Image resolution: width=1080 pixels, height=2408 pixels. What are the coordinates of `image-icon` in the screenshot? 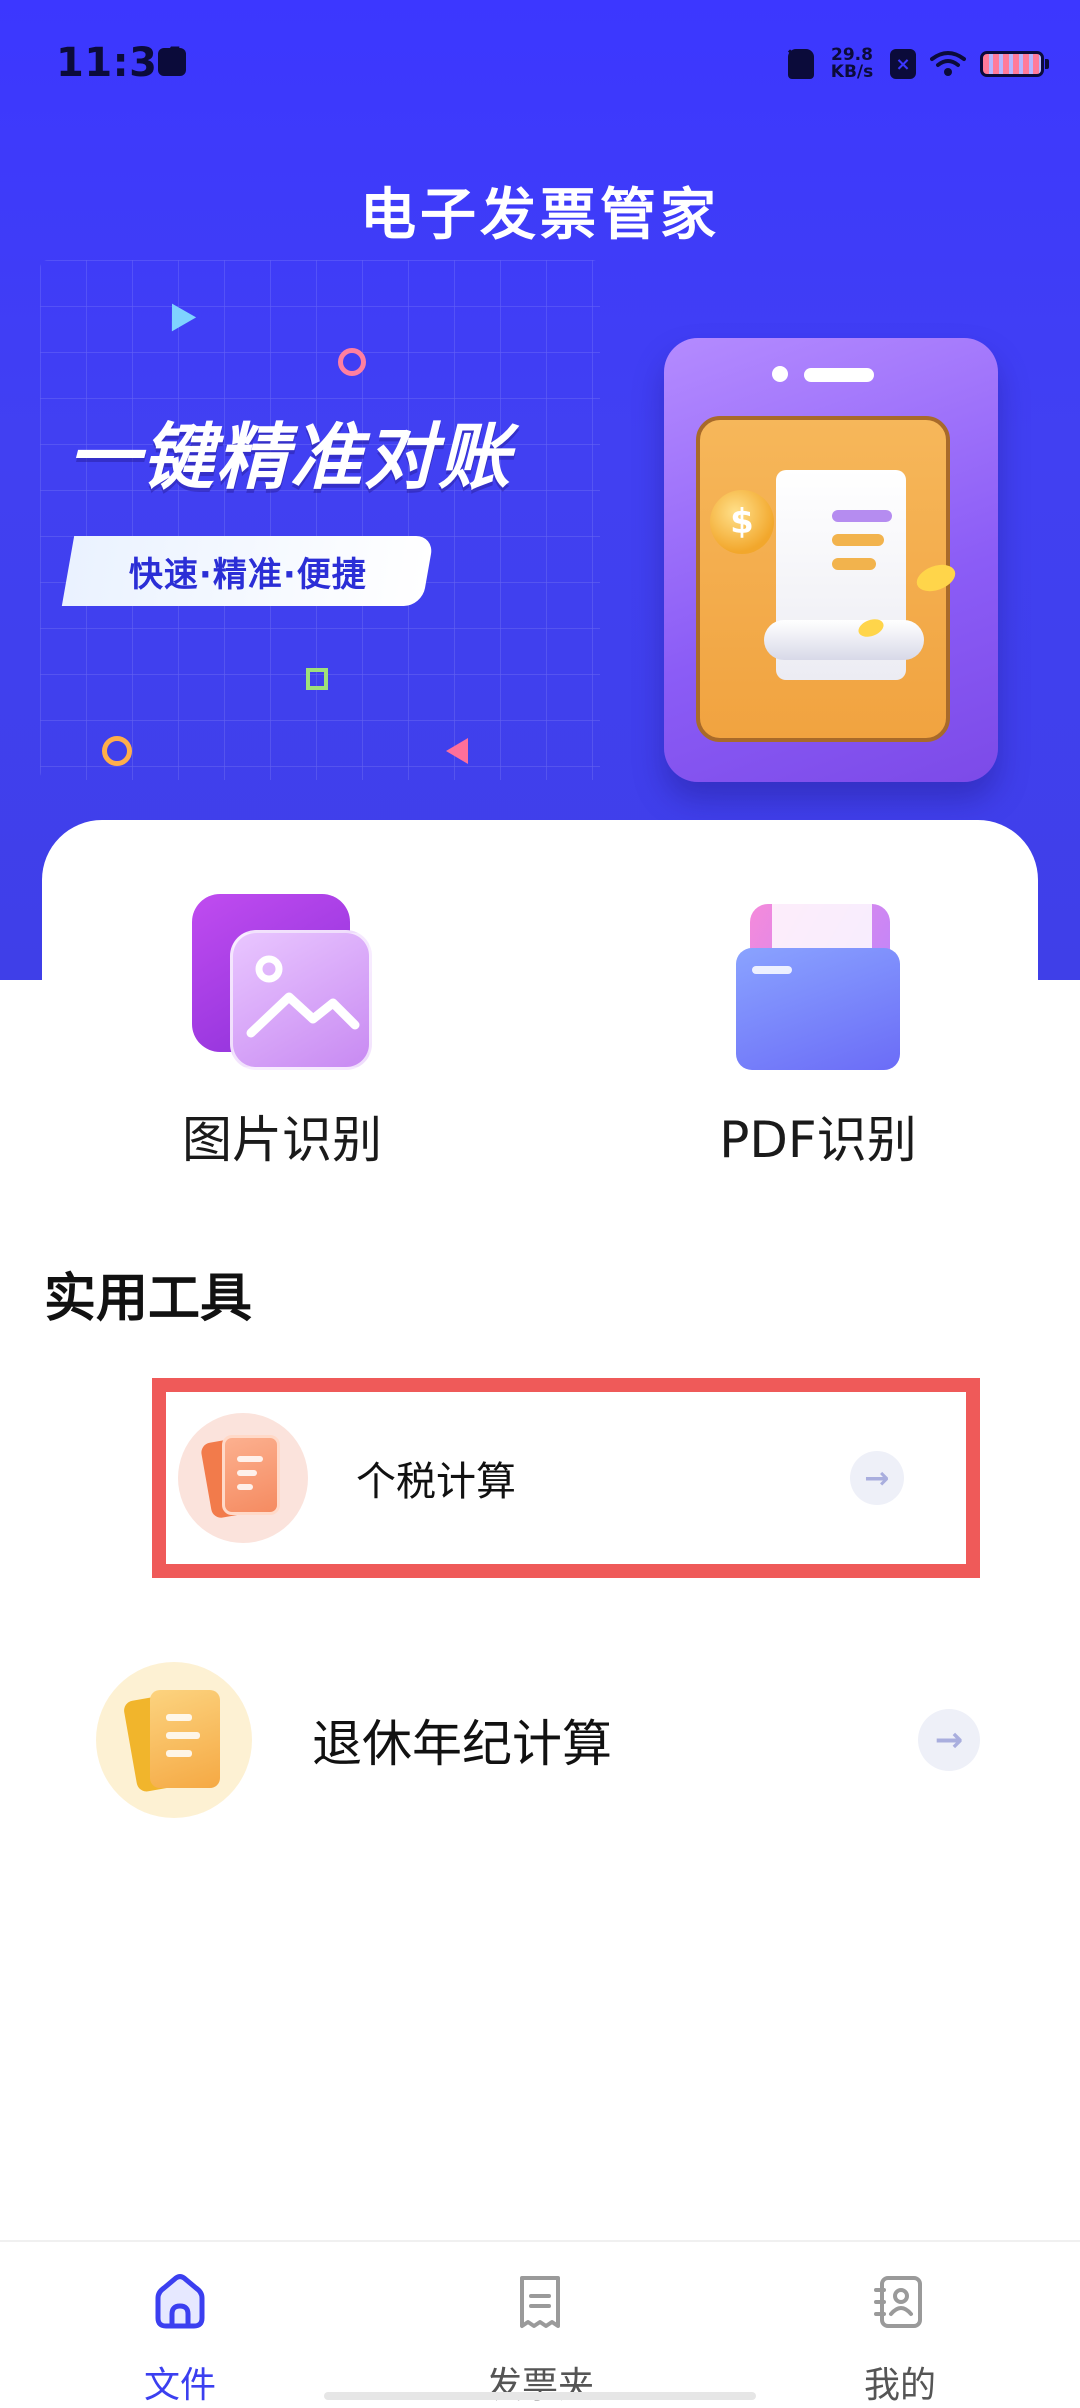 It's located at (282, 984).